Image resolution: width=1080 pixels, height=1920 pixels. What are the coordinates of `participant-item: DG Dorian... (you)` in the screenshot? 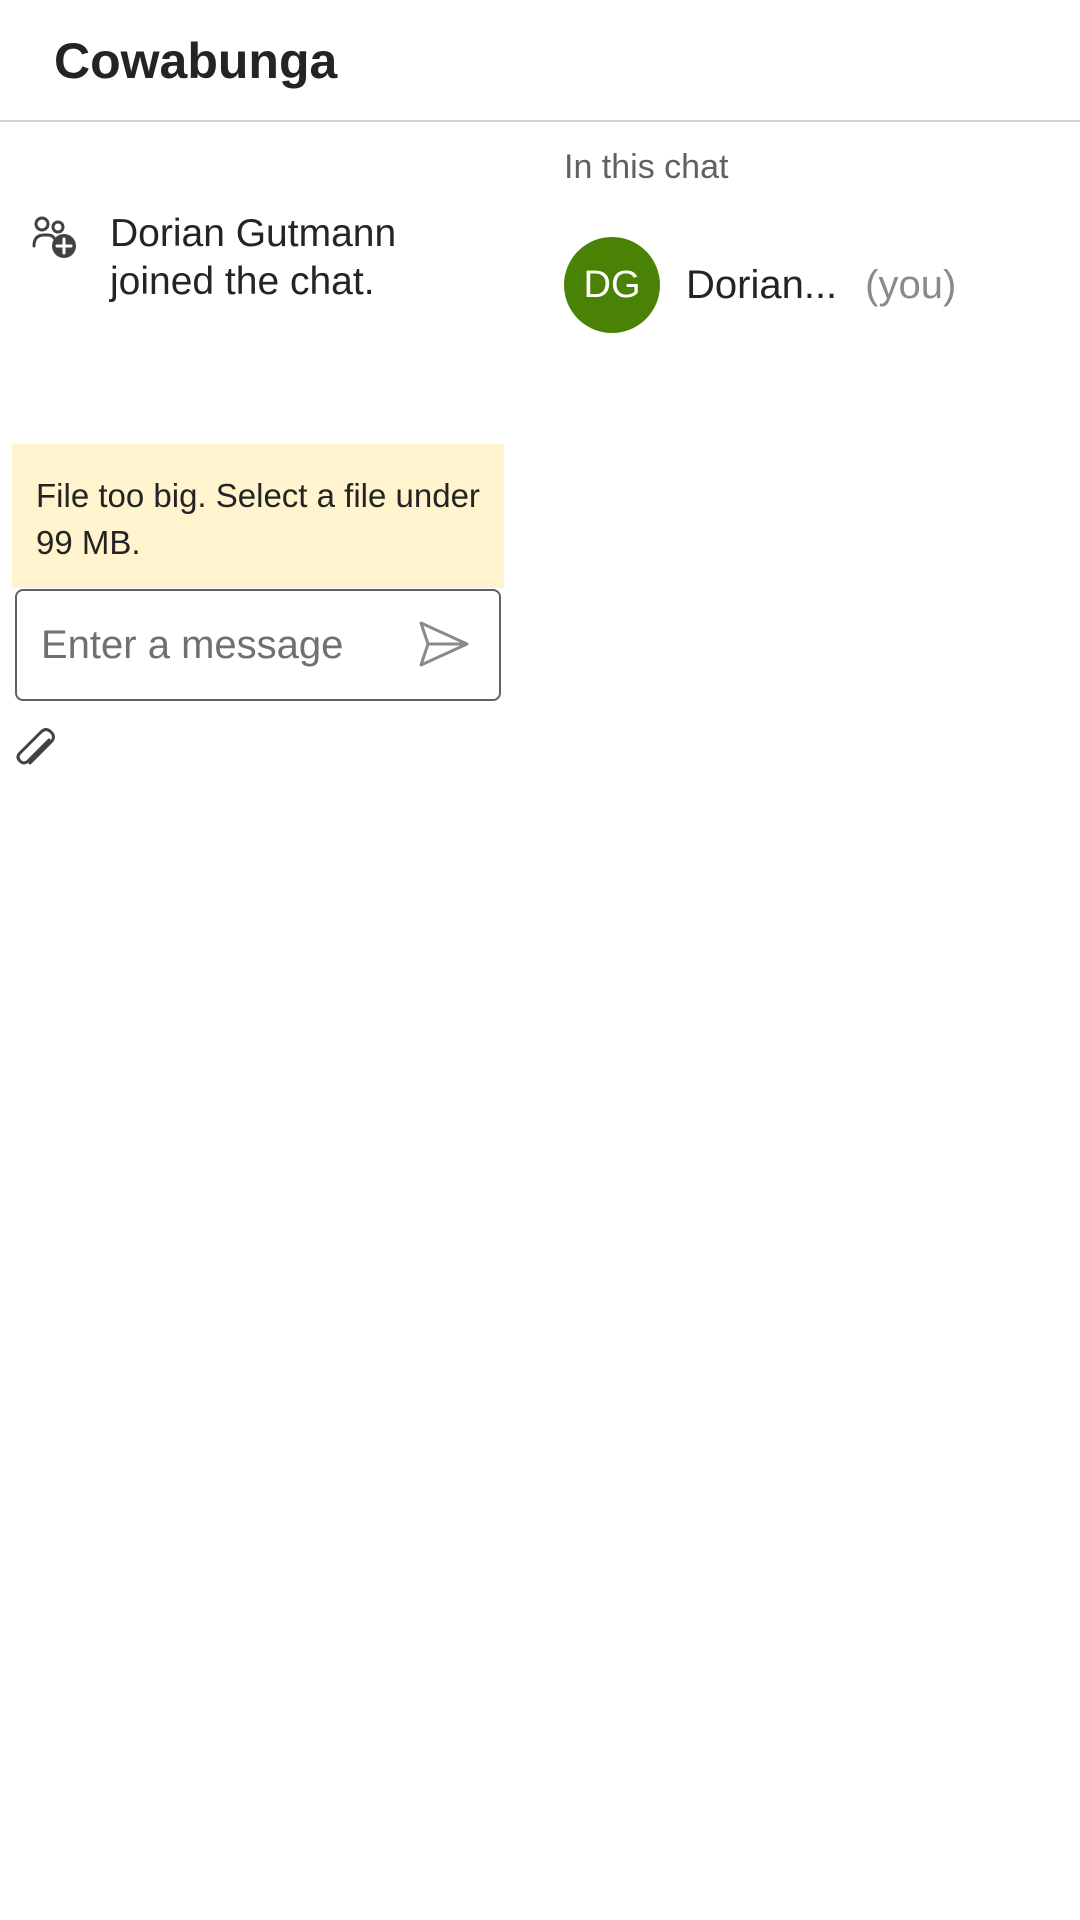 It's located at (814, 285).